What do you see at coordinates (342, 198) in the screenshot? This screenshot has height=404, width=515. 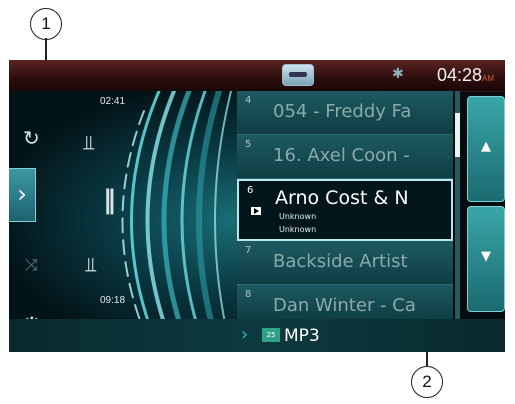 I see `track-title: Arno Cost & N` at bounding box center [342, 198].